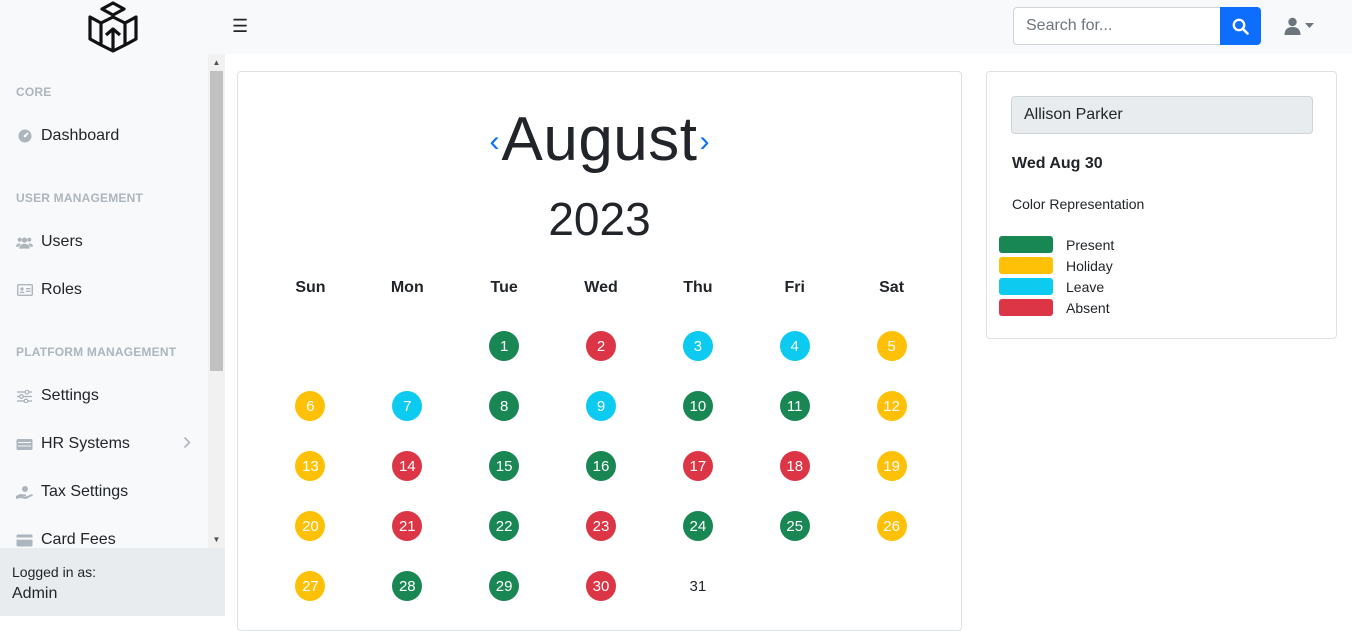 Image resolution: width=1352 pixels, height=631 pixels. Describe the element at coordinates (108, 536) in the screenshot. I see `sidebar-item-card-fees: Card Fees` at that location.